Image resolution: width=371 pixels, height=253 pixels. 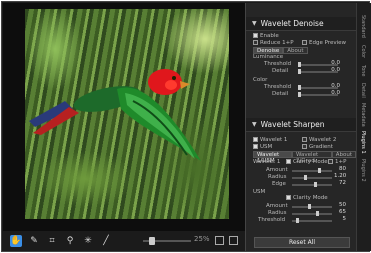 I want to click on denoise-section-header: ▼ Wavelet Denoise, so click(x=301, y=24).